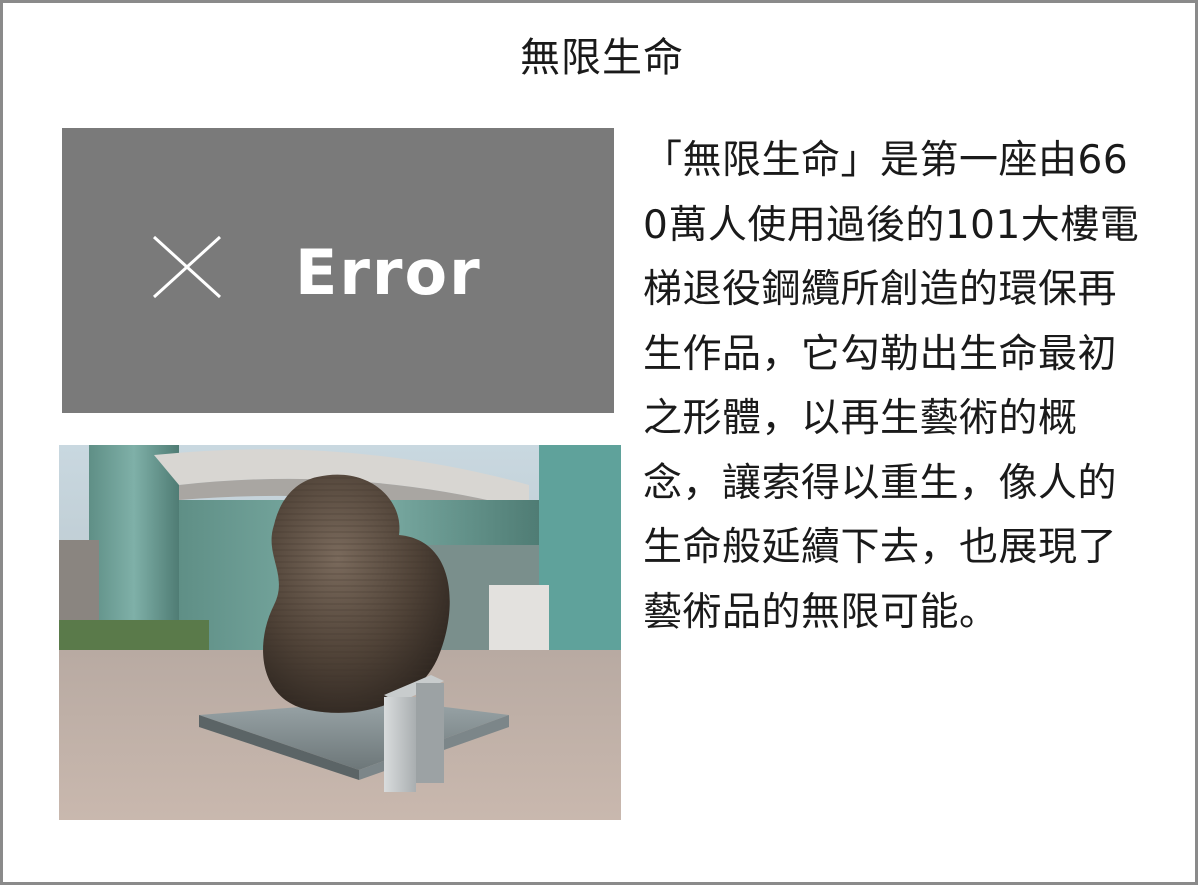 The height and width of the screenshot is (885, 1198). What do you see at coordinates (388, 272) in the screenshot?
I see `error-label: Error` at bounding box center [388, 272].